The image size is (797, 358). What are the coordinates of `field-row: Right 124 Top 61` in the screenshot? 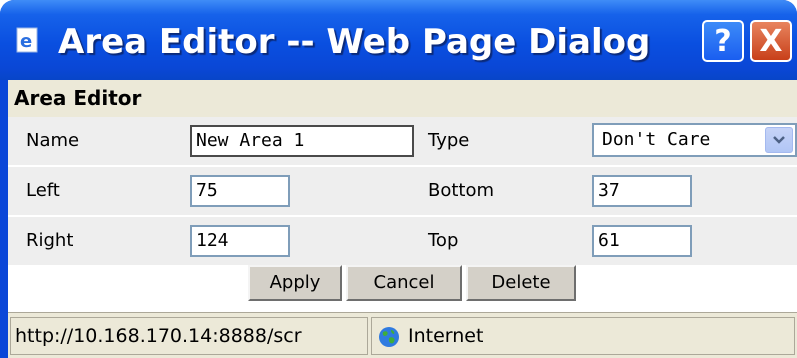 It's located at (402, 241).